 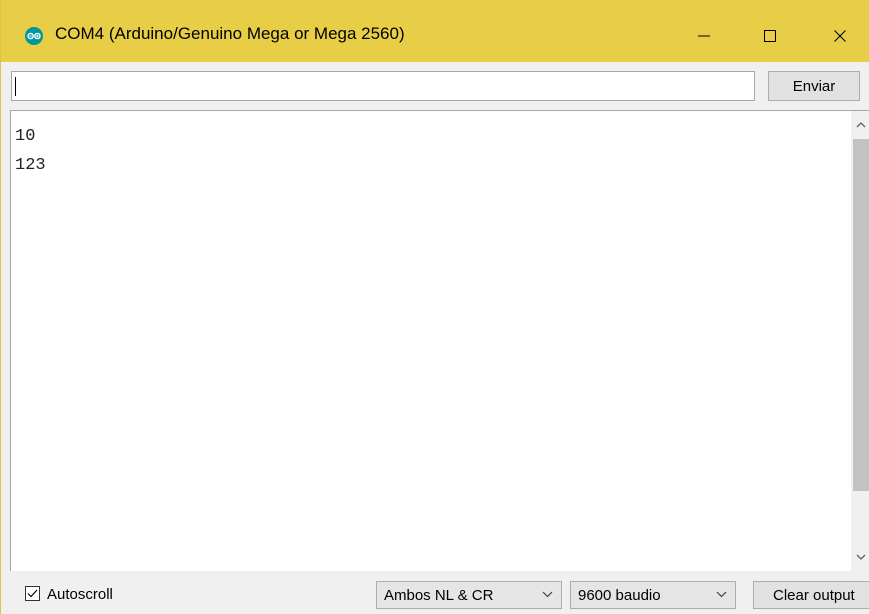 What do you see at coordinates (80, 594) in the screenshot?
I see `autoscroll-label: Autoscroll` at bounding box center [80, 594].